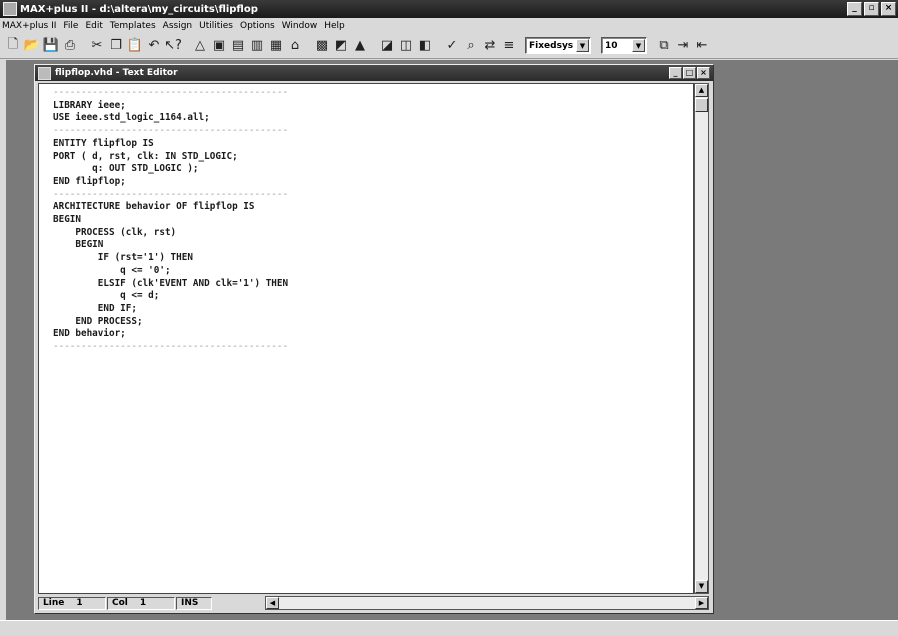  What do you see at coordinates (216, 26) in the screenshot?
I see `menu-utilities: Utilities` at bounding box center [216, 26].